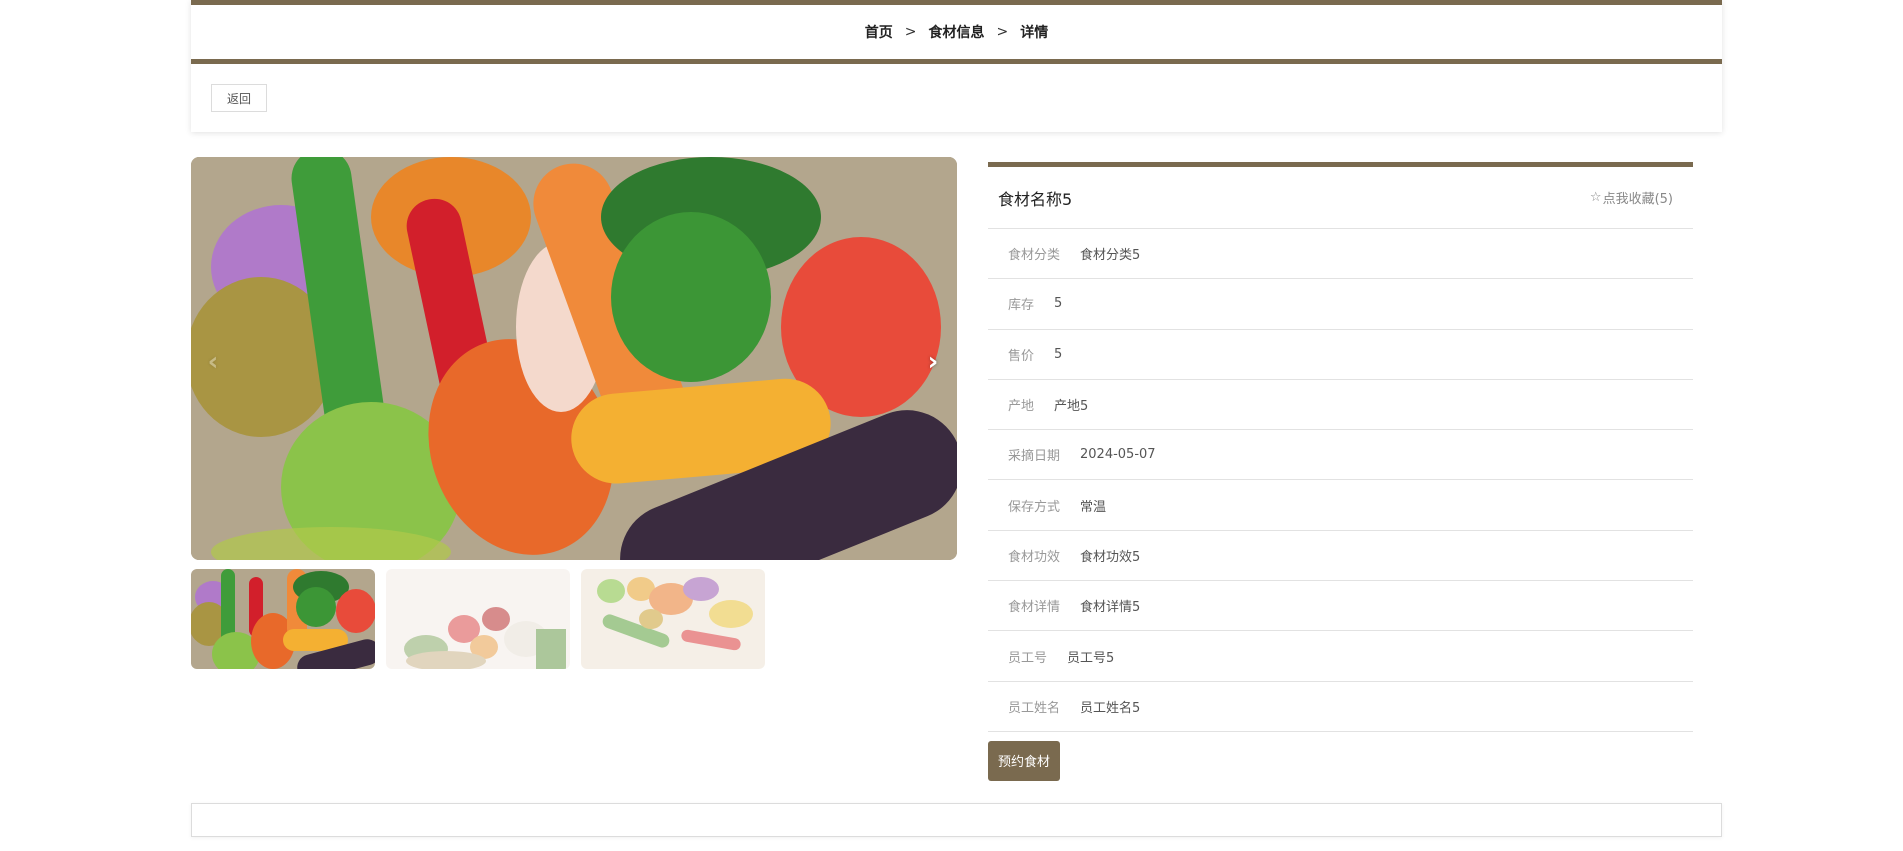 The image size is (1903, 851). Describe the element at coordinates (1340, 707) in the screenshot. I see `field-row-employee-name: 员工姓名 员工姓名5` at that location.